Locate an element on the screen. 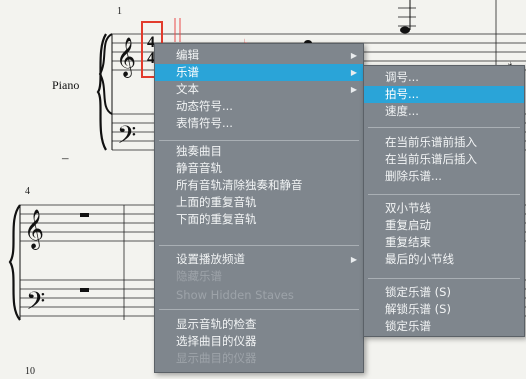 This screenshot has height=379, width=526. menu-item-solo-track: 独奏曲目 is located at coordinates (259, 151).